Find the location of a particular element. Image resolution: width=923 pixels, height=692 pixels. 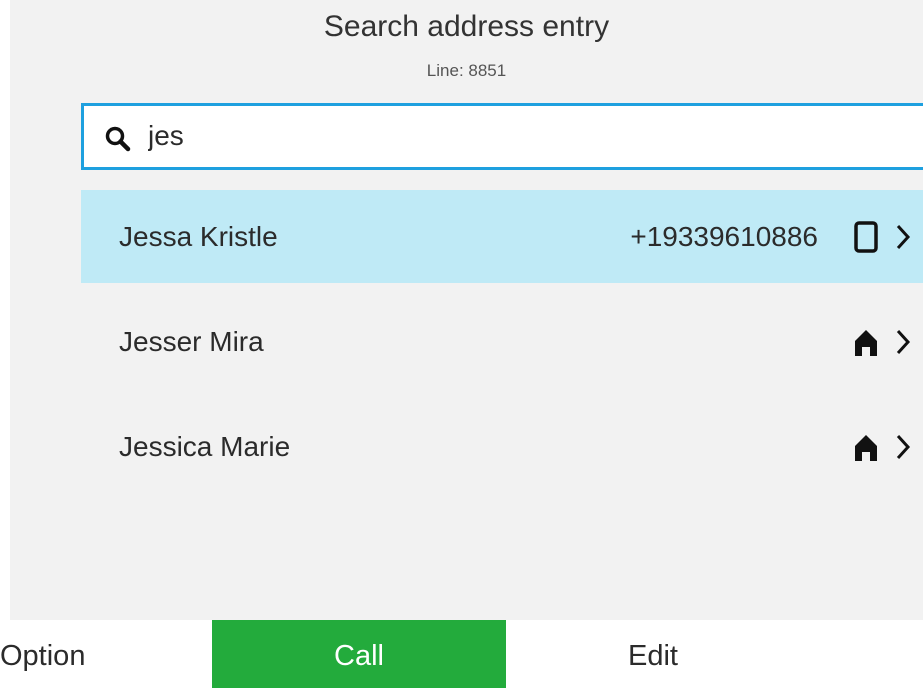

softkey-bar: Option Call Edit is located at coordinates (461, 654).